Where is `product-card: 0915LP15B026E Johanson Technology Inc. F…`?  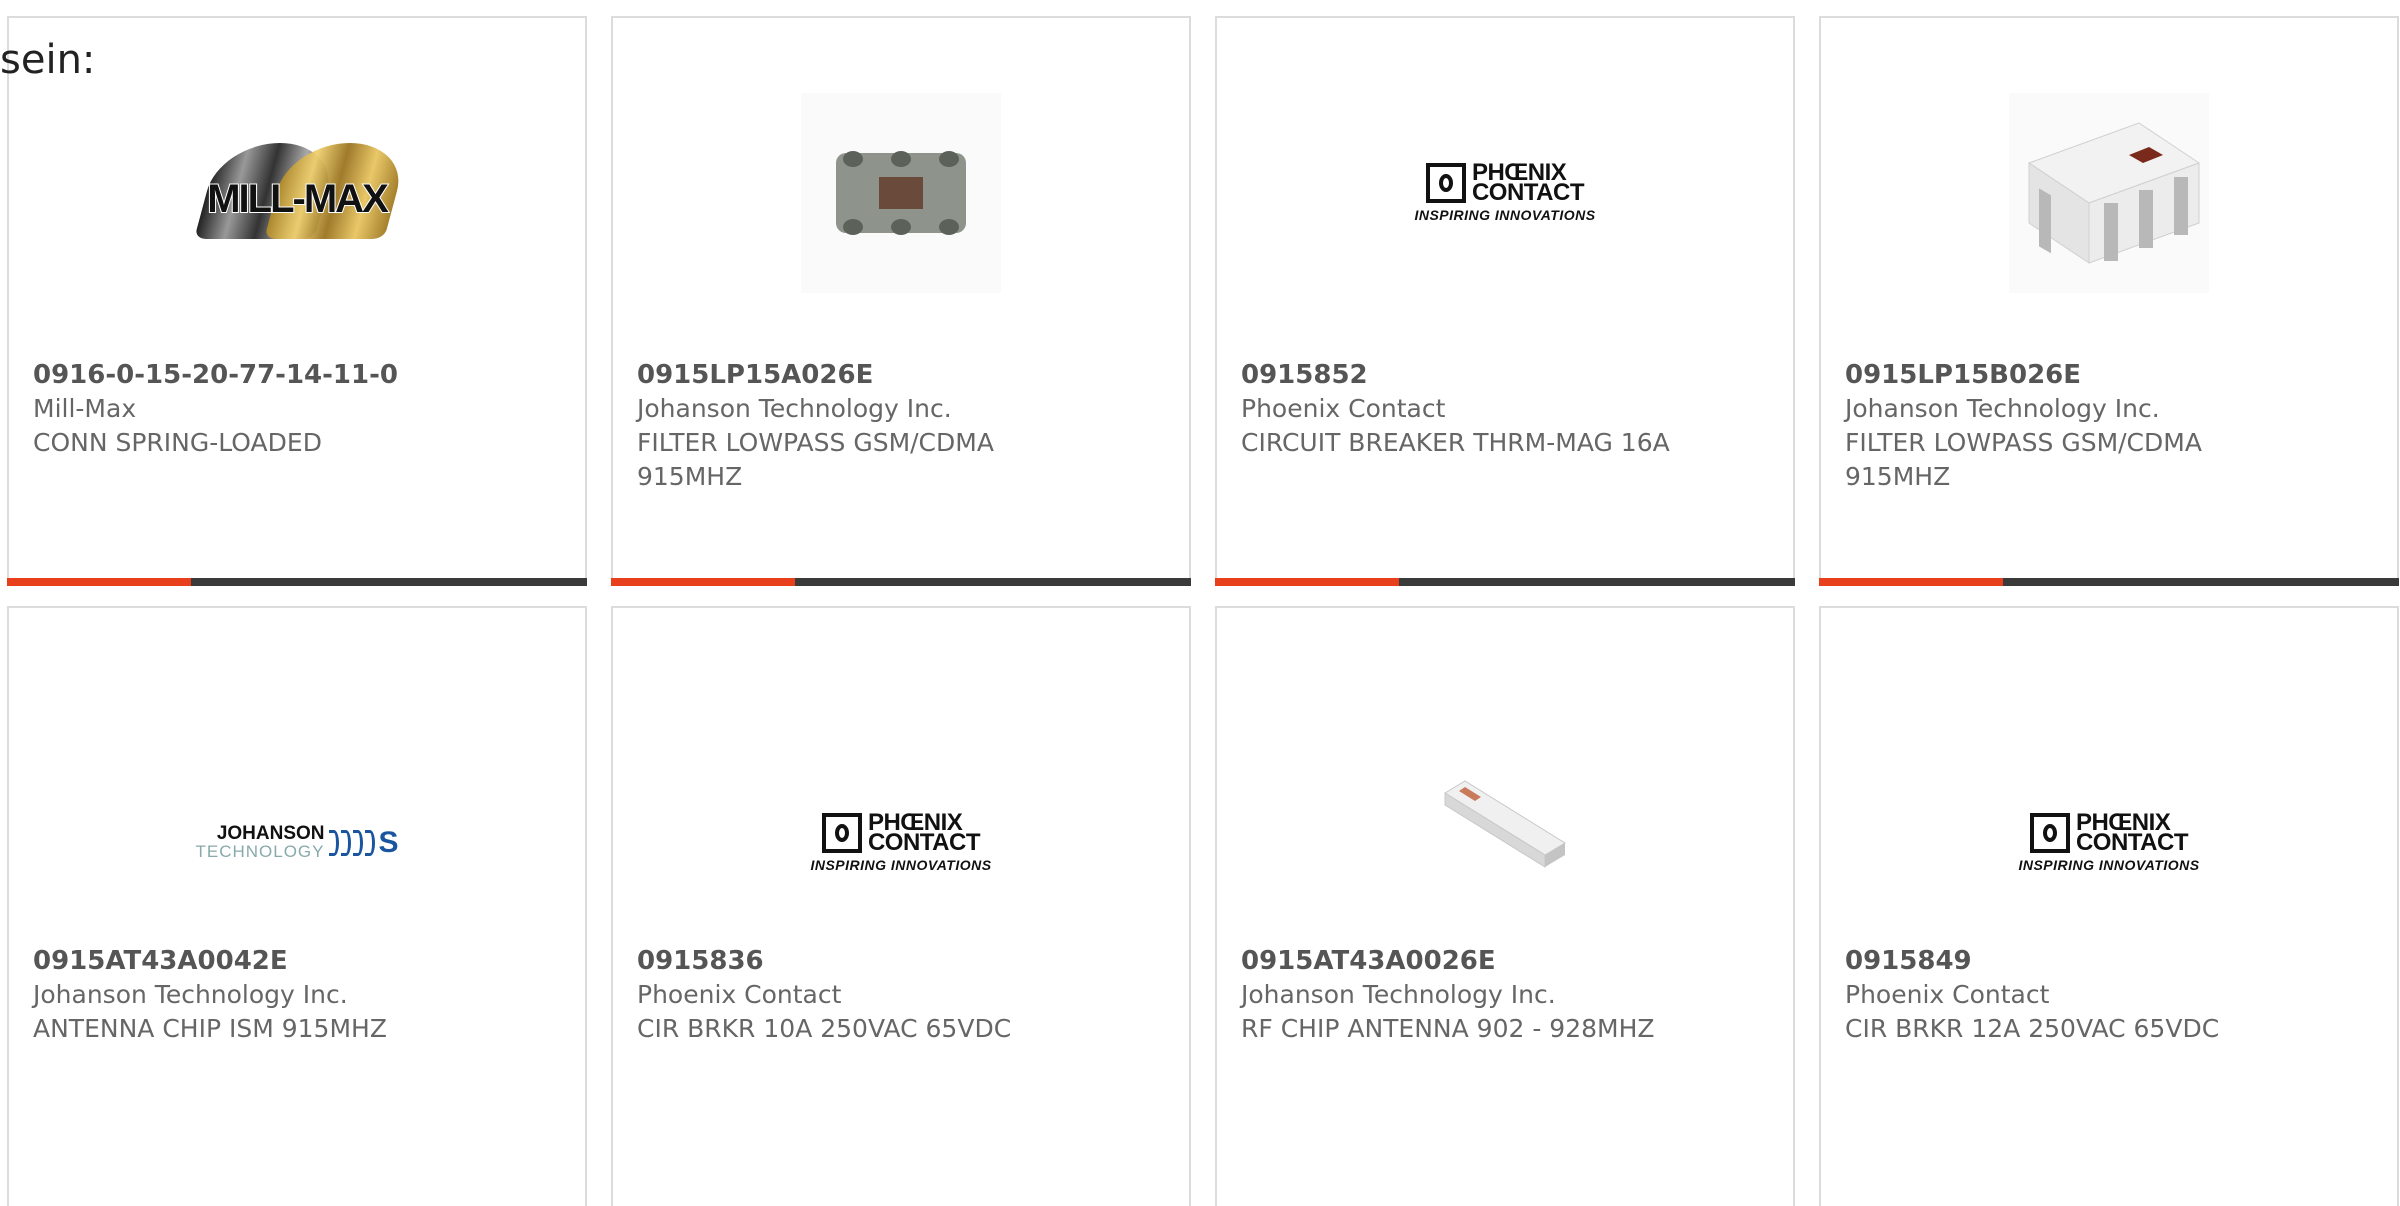
product-card: 0915LP15B026E Johanson Technology Inc. F… is located at coordinates (2109, 301).